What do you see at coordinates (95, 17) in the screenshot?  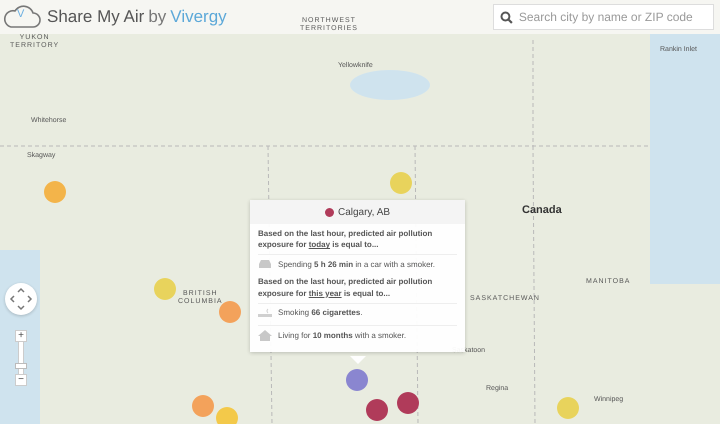 I see `app-title: Share My Air` at bounding box center [95, 17].